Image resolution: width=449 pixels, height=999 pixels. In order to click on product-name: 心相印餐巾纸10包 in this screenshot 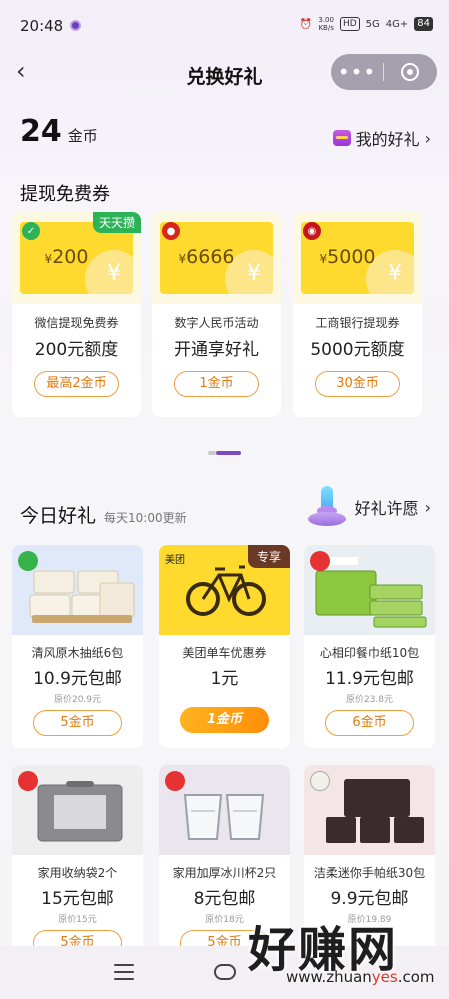, I will do `click(369, 653)`.